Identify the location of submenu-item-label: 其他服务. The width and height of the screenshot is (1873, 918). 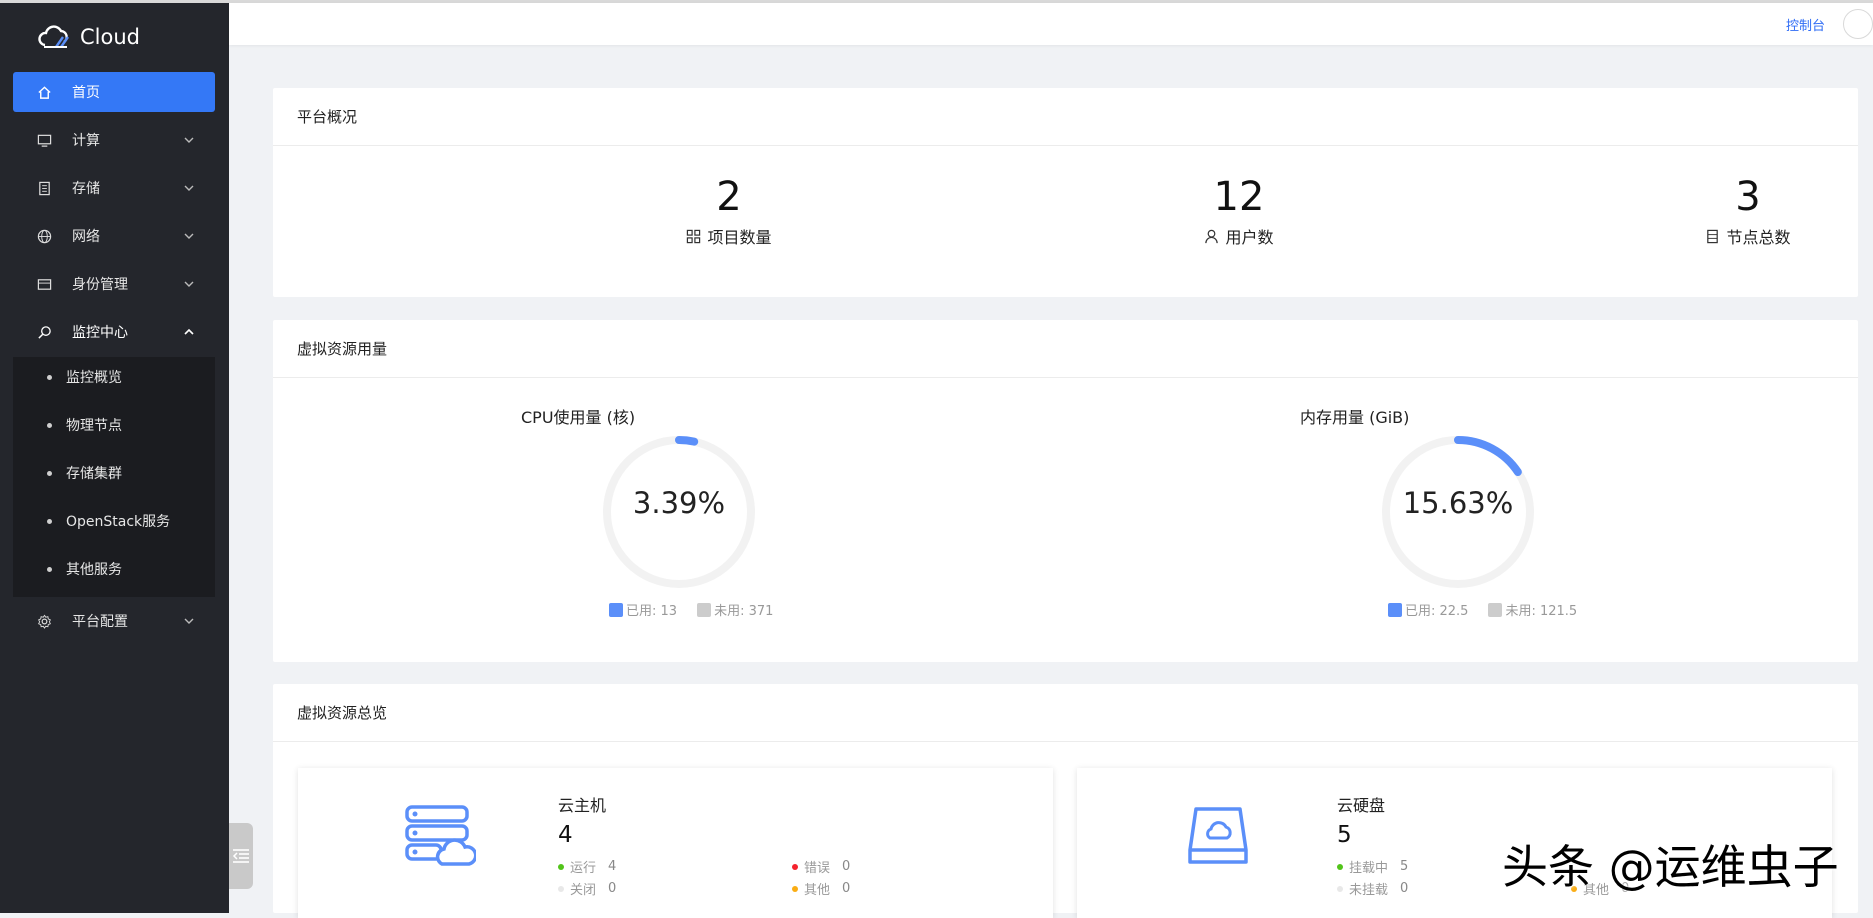
(94, 570).